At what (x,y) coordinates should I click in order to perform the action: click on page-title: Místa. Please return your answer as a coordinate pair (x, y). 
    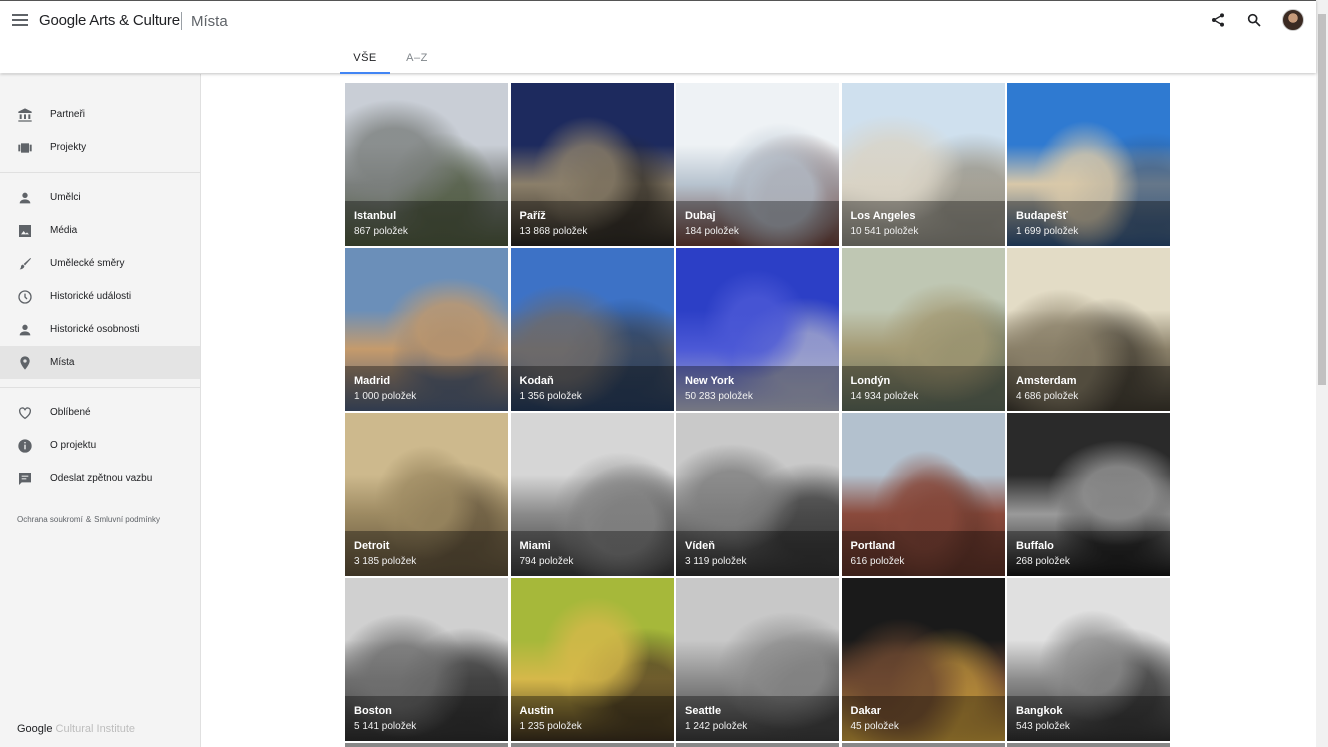
    Looking at the image, I should click on (209, 21).